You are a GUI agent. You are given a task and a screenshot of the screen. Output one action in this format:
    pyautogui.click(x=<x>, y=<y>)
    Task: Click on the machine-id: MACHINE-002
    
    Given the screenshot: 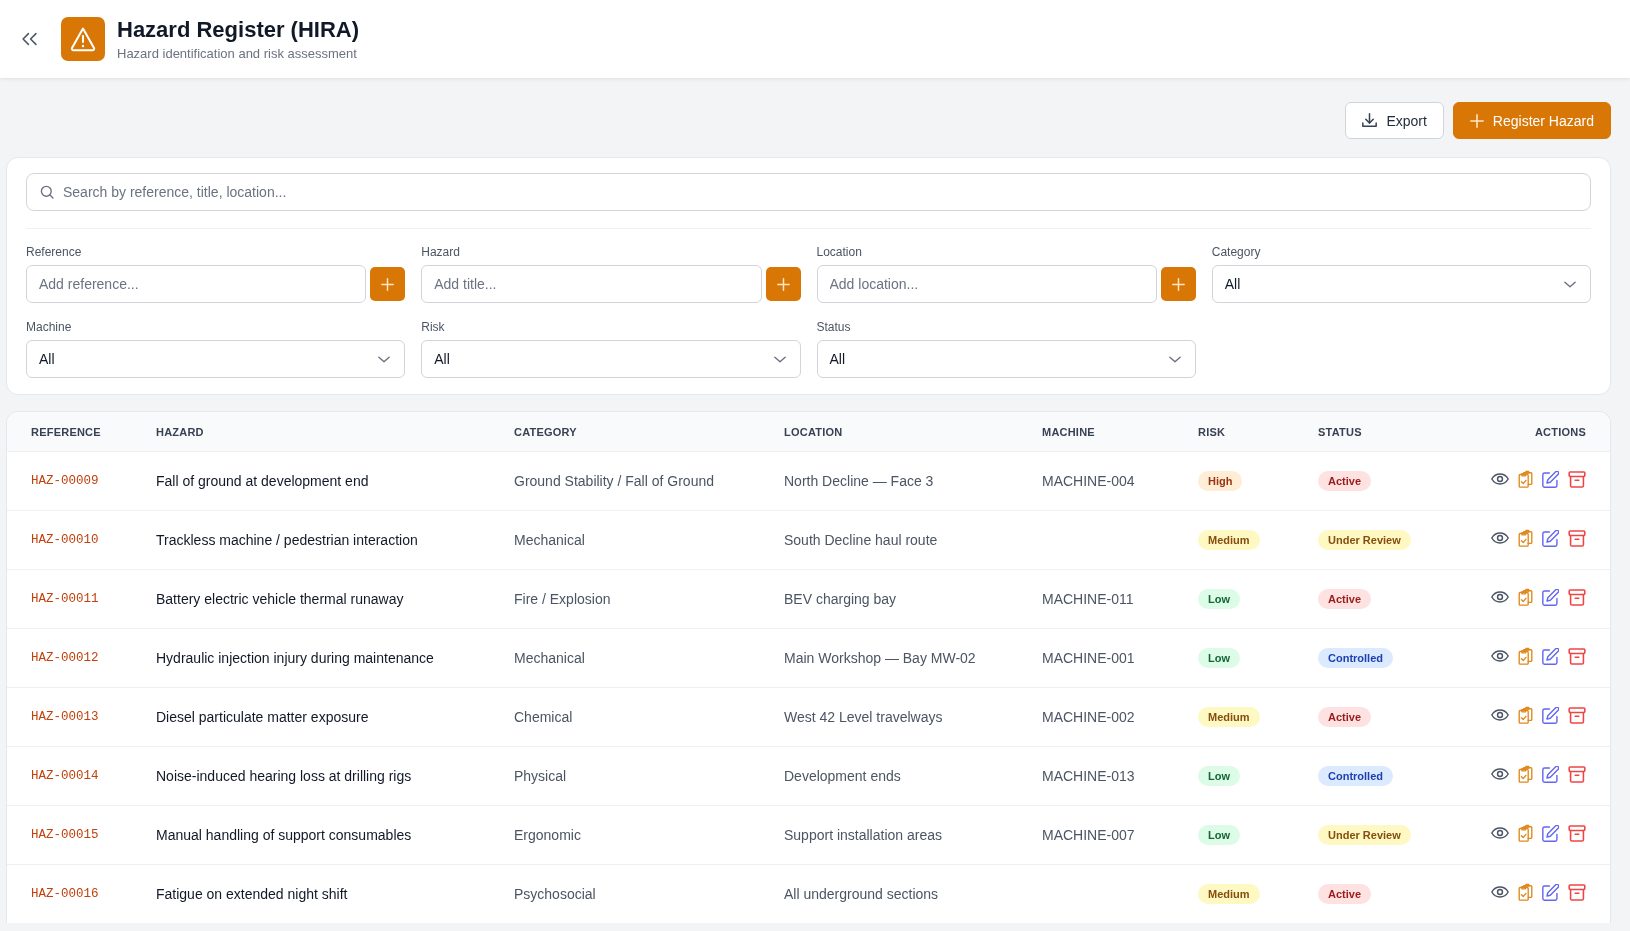 What is the action you would take?
    pyautogui.click(x=1088, y=717)
    